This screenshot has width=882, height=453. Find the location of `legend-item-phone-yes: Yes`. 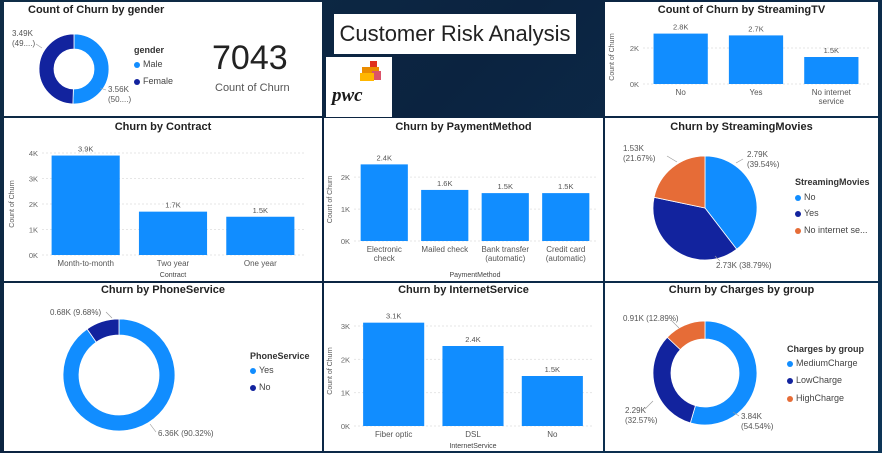

legend-item-phone-yes: Yes is located at coordinates (262, 370).